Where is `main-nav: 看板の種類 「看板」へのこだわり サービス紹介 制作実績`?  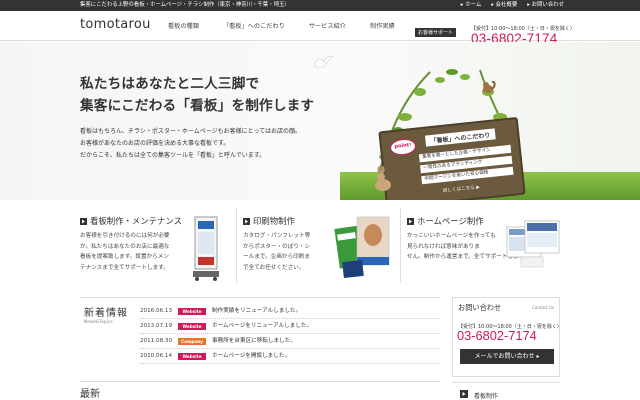 main-nav: 看板の種類 「看板」へのこだわり サービス紹介 制作実績 is located at coordinates (281, 25).